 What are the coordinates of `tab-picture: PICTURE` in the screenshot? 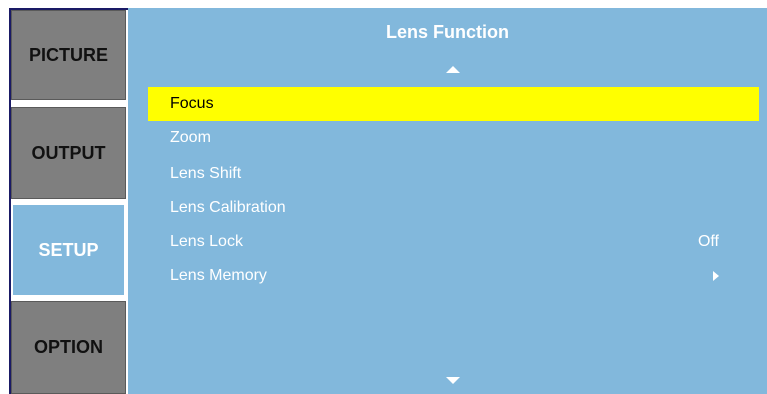 It's located at (68, 55).